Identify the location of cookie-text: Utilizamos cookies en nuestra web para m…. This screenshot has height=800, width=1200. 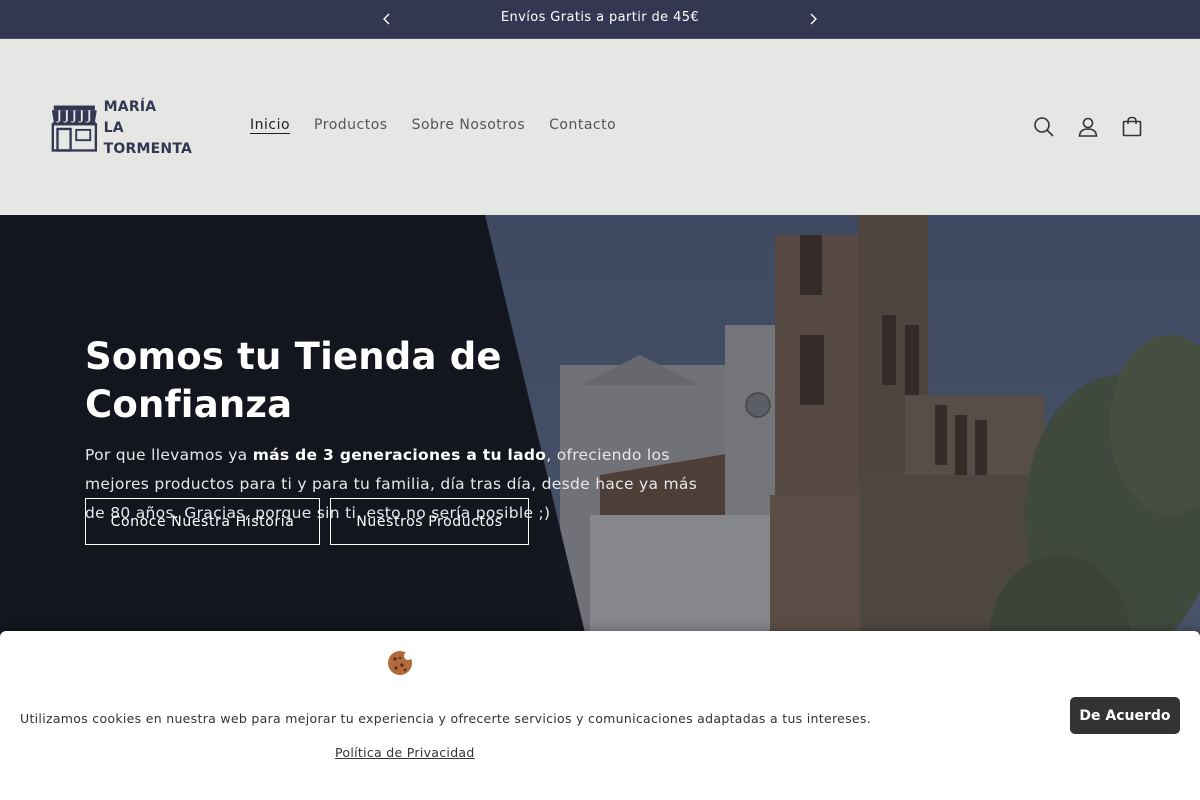
(445, 718).